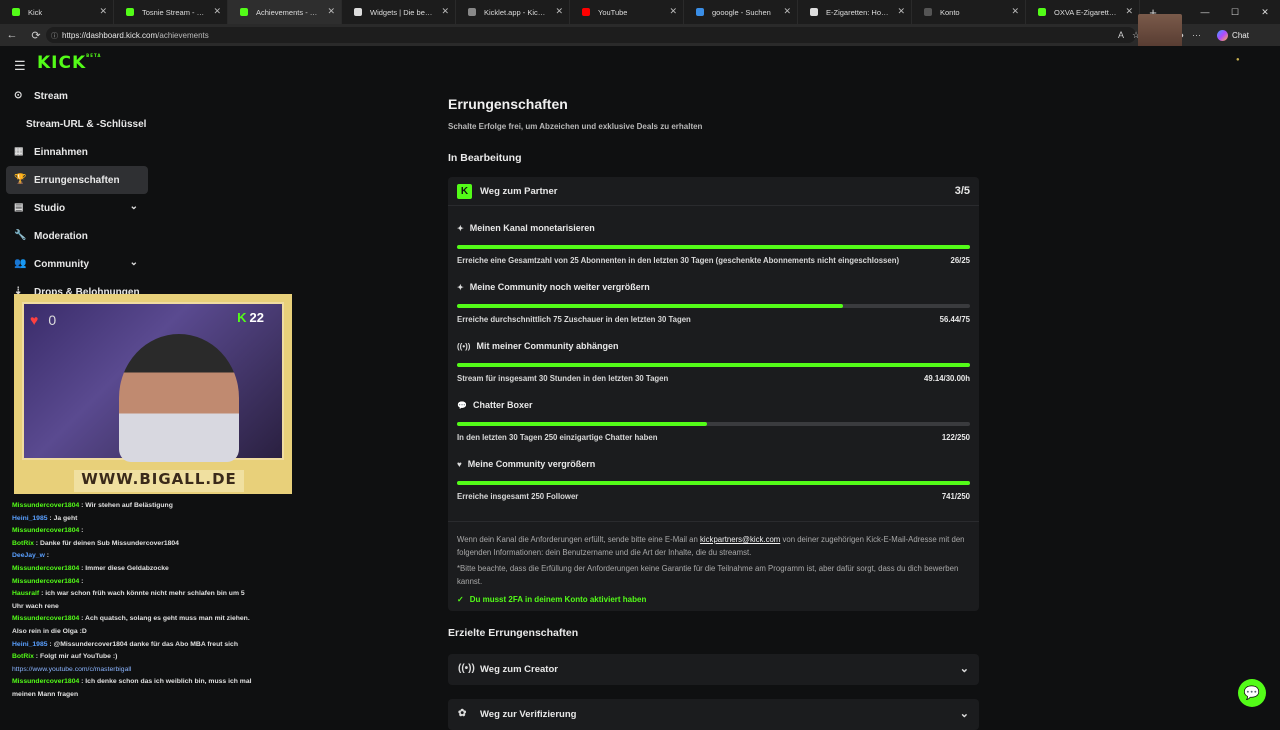  What do you see at coordinates (962, 191) in the screenshot?
I see `progress-count: 3/5` at bounding box center [962, 191].